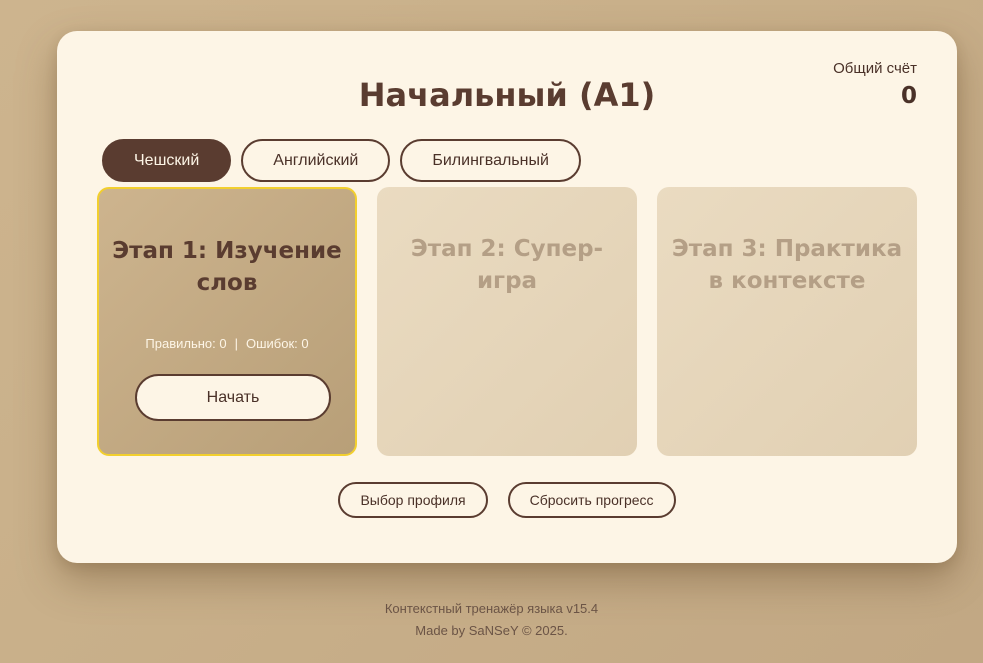 This screenshot has width=983, height=663. I want to click on stage-3-title: Этап 3: Практика в контексте, so click(787, 265).